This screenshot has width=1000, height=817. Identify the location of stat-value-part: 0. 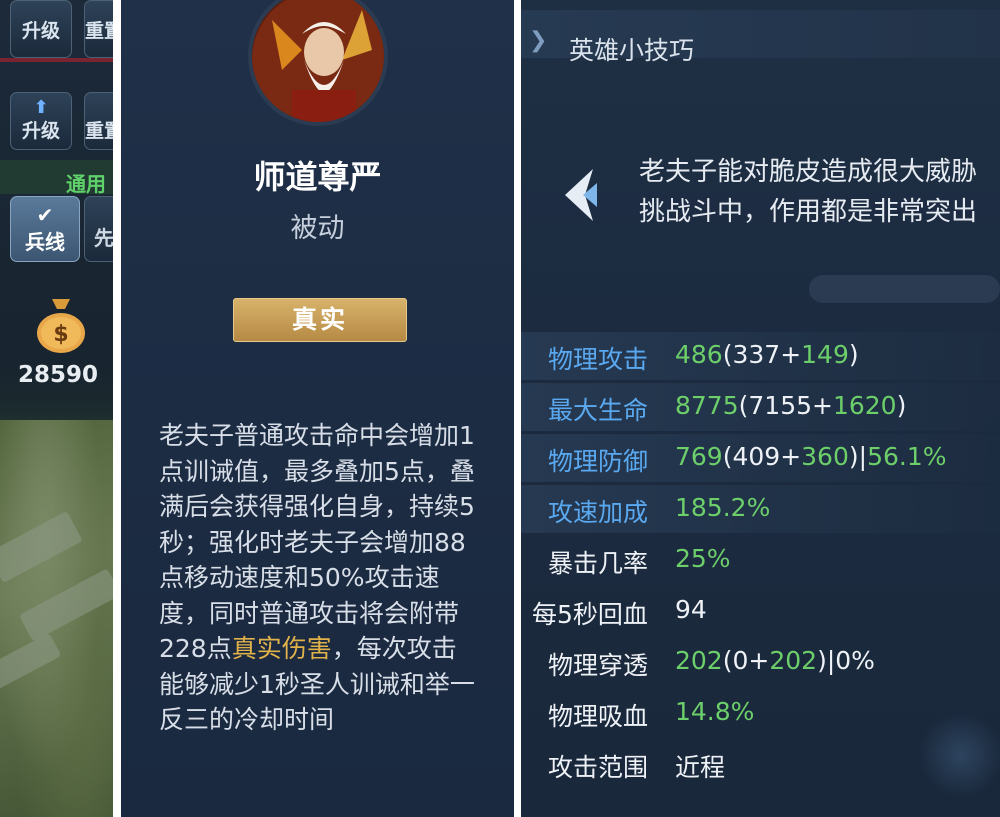
(740, 660).